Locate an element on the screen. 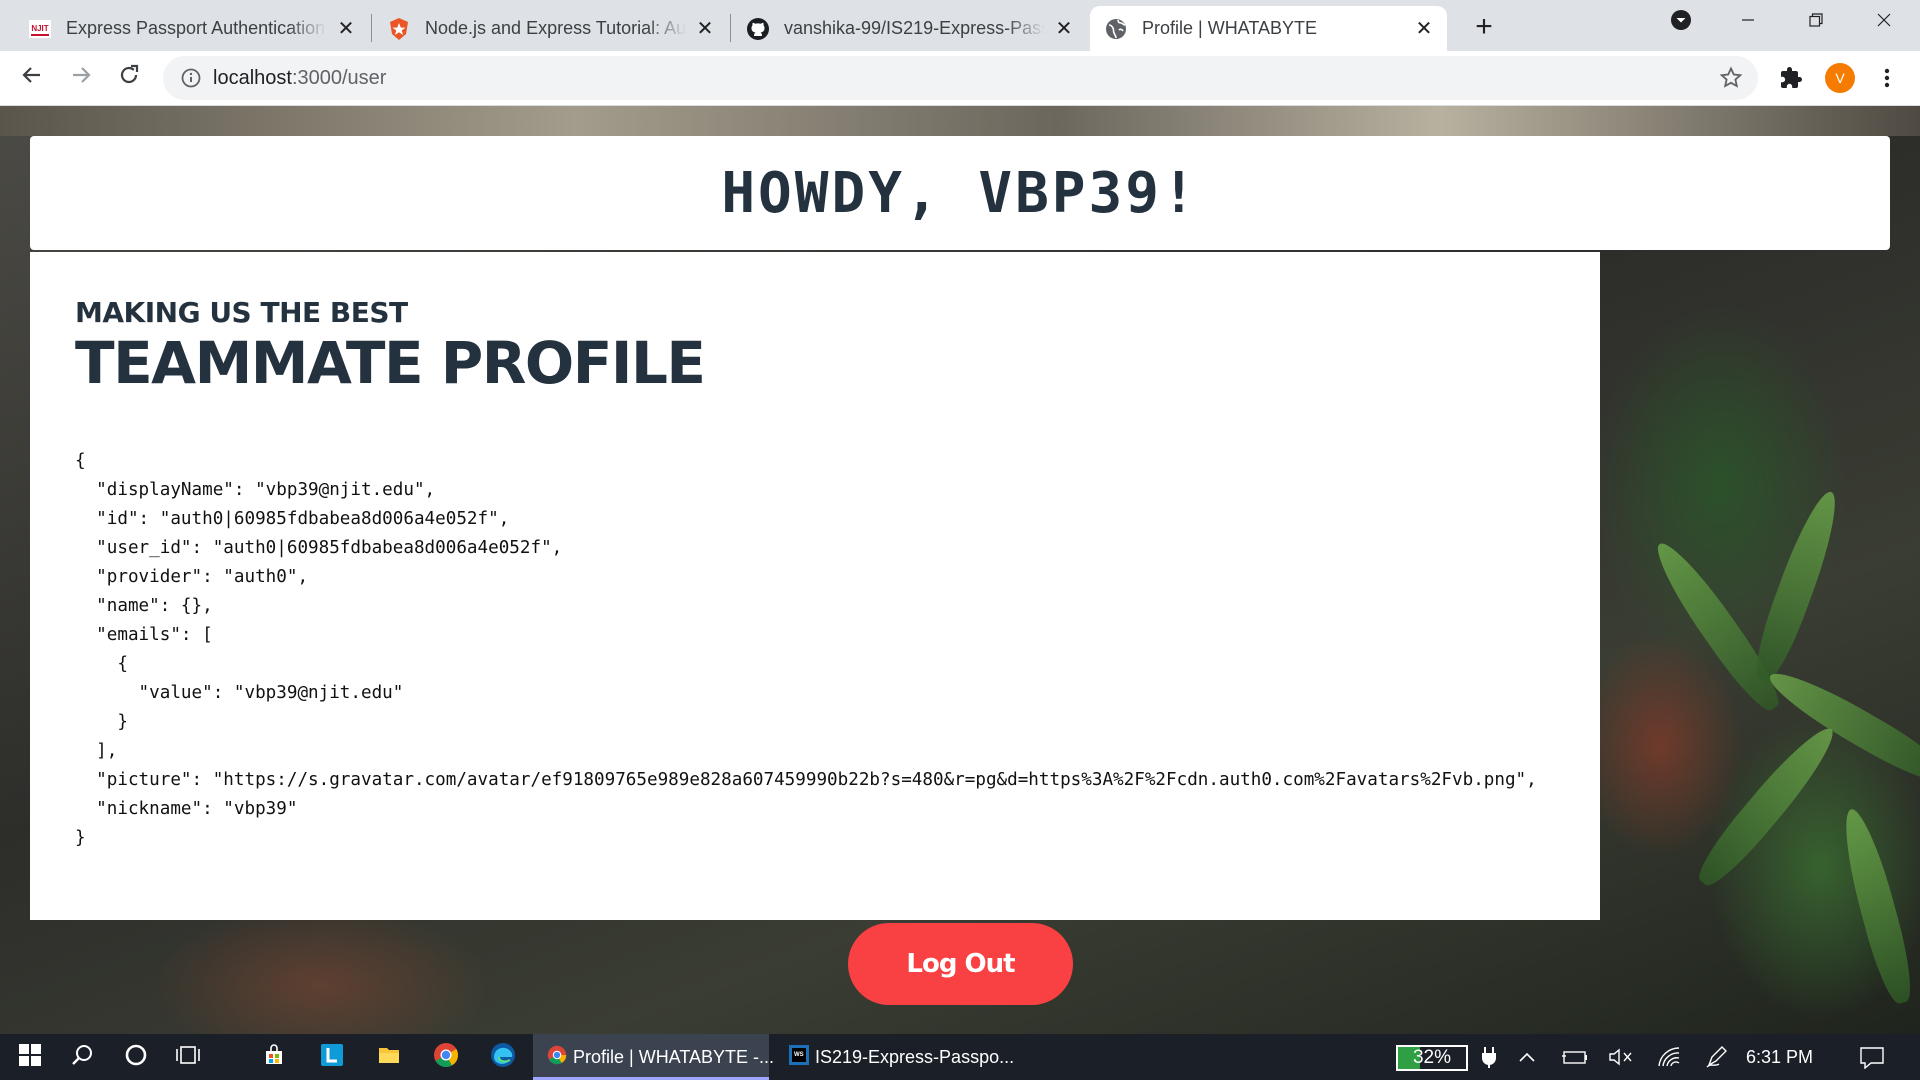  tab-profile-whatabyte: Profile | WHATABYTE ✕ is located at coordinates (1268, 28).